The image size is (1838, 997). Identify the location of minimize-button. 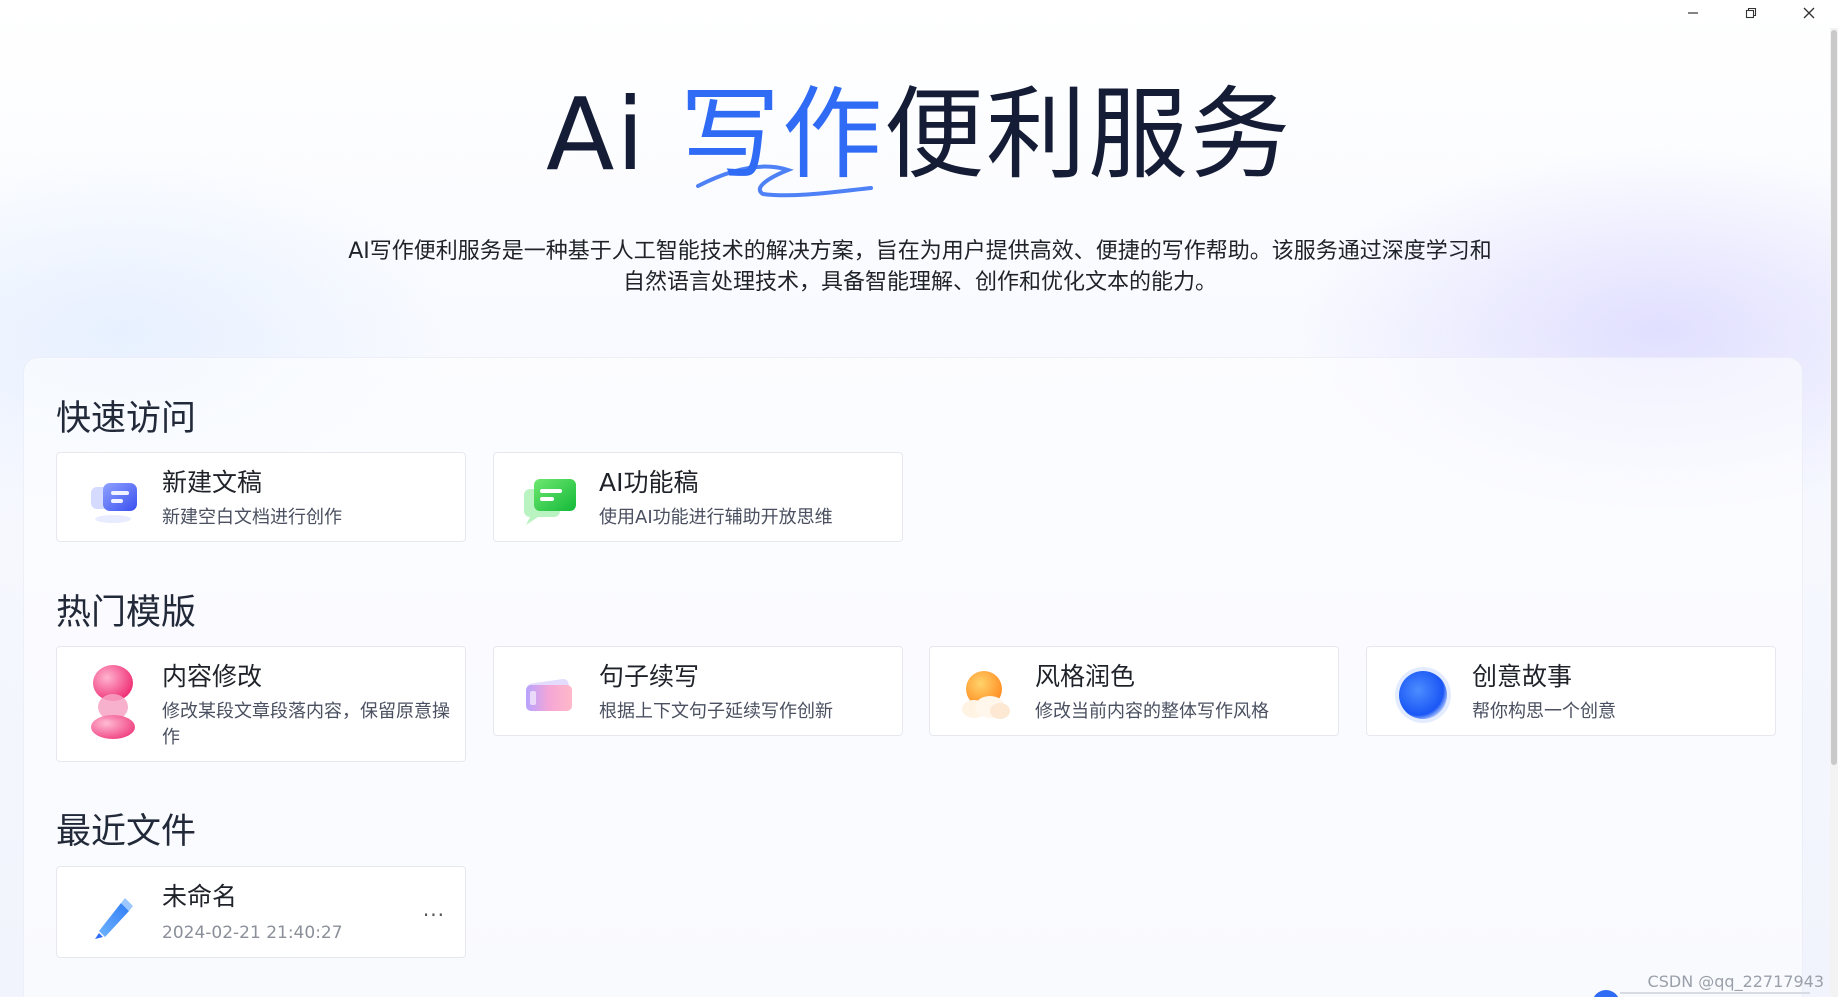
(1693, 13).